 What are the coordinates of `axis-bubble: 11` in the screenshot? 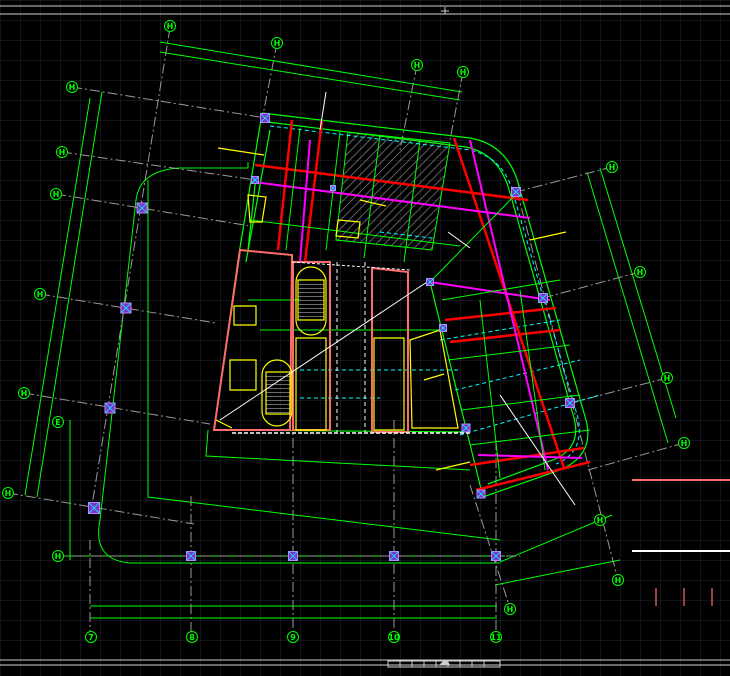 It's located at (496, 637).